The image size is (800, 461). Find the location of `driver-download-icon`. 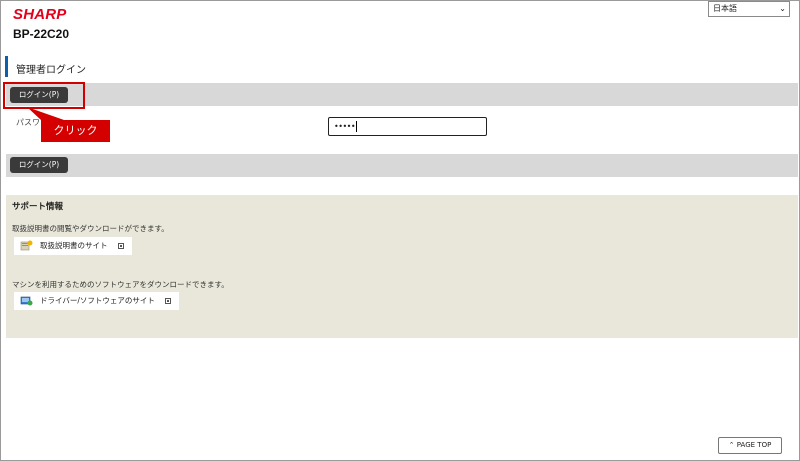

driver-download-icon is located at coordinates (26, 301).